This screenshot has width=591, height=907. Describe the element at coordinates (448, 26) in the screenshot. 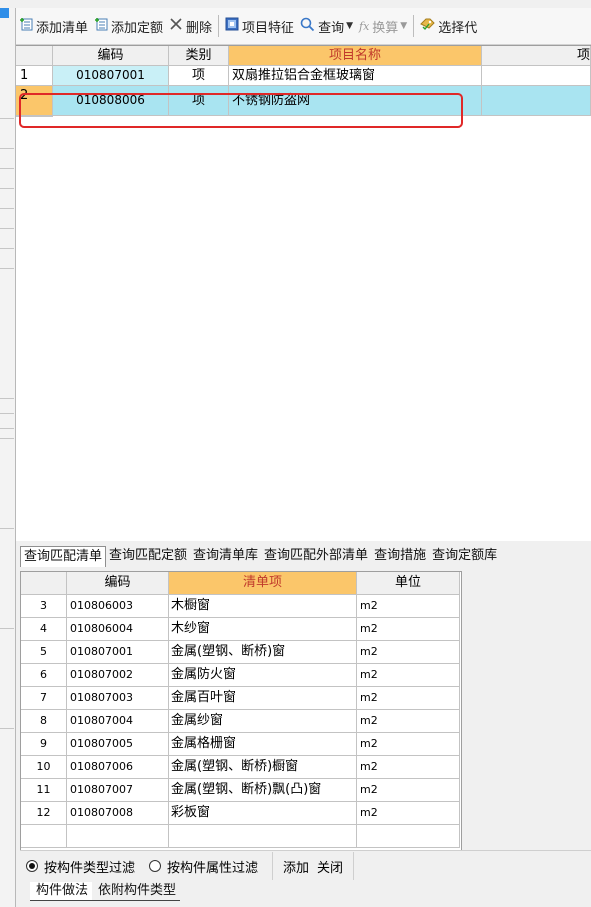

I see `select-button: 选择代` at that location.